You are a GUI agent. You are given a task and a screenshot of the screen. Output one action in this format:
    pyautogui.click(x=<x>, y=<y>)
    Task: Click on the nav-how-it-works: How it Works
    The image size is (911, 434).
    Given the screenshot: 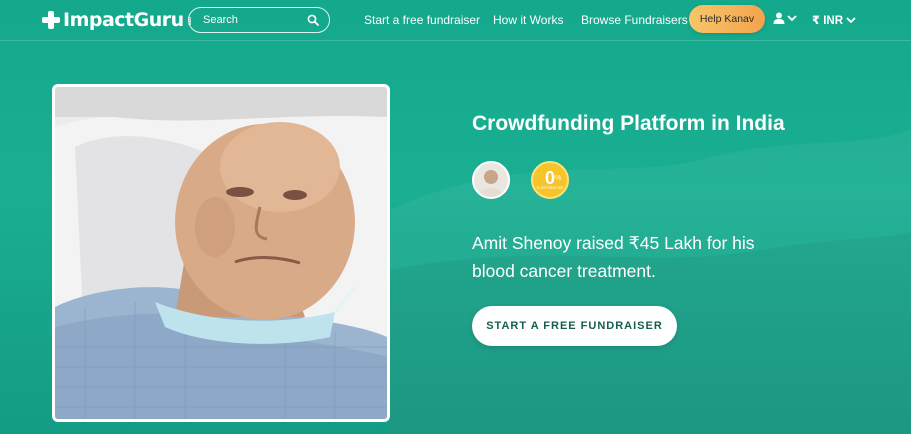 What is the action you would take?
    pyautogui.click(x=528, y=20)
    